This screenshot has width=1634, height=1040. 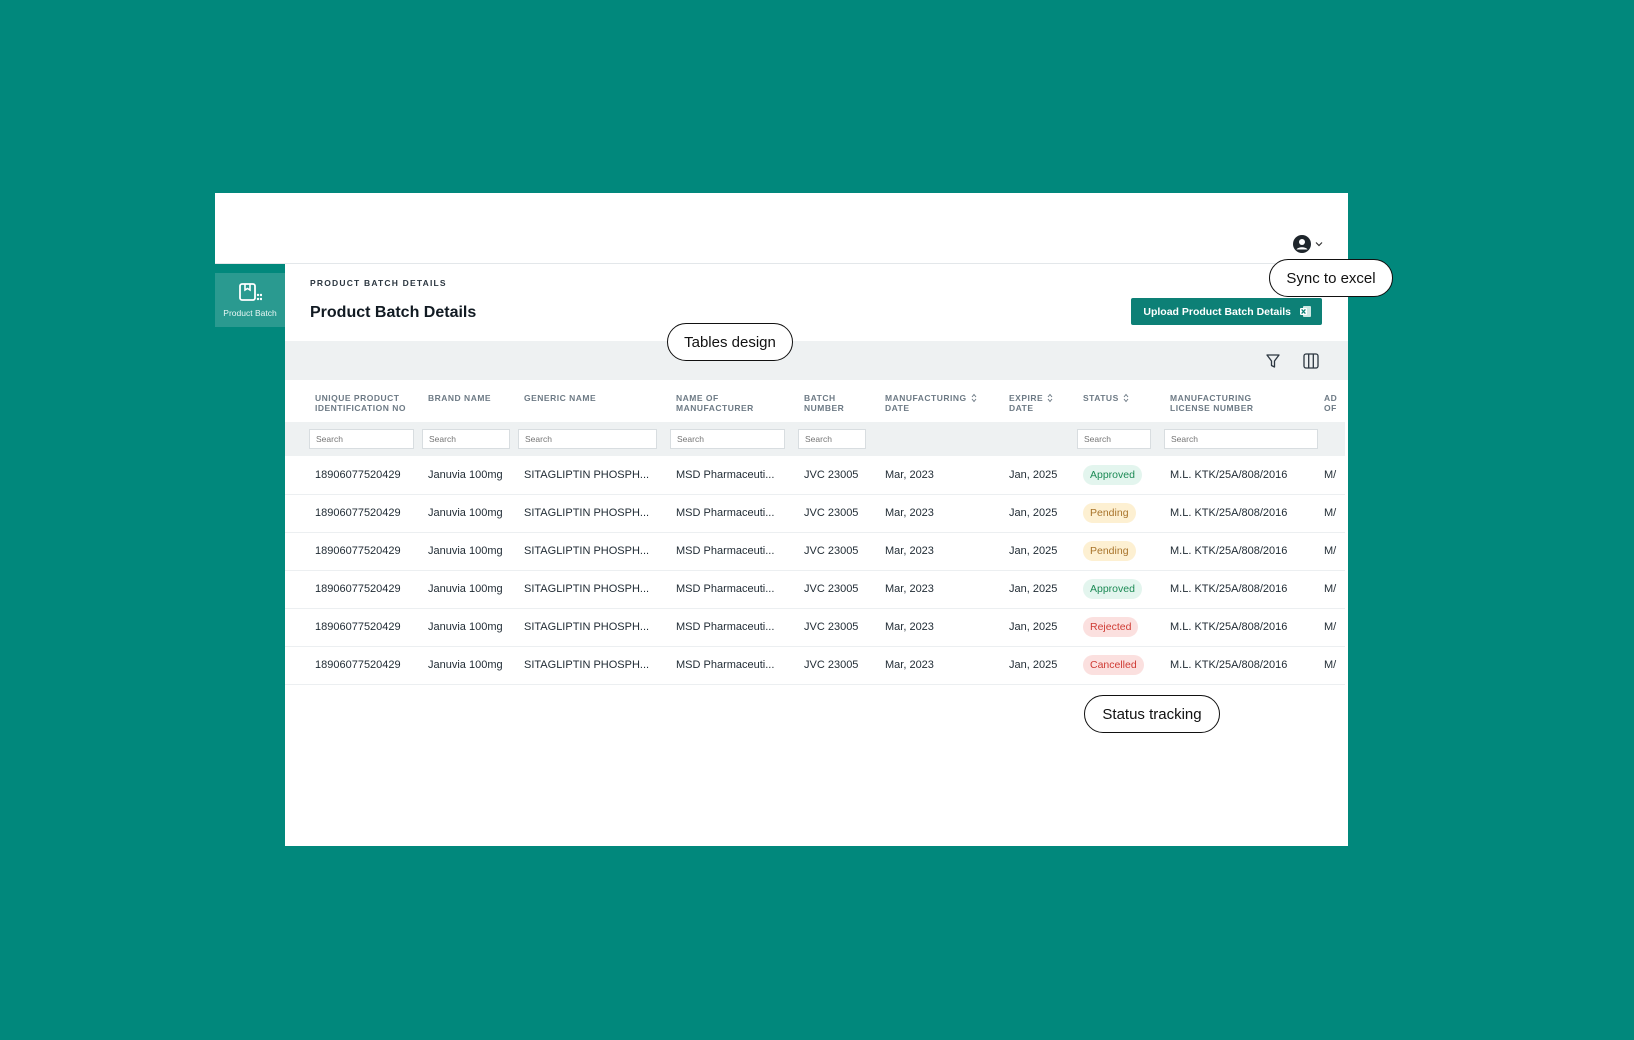 What do you see at coordinates (360, 403) in the screenshot?
I see `column-header: UNIQUE PRODUCT IDENTIFICATION NO` at bounding box center [360, 403].